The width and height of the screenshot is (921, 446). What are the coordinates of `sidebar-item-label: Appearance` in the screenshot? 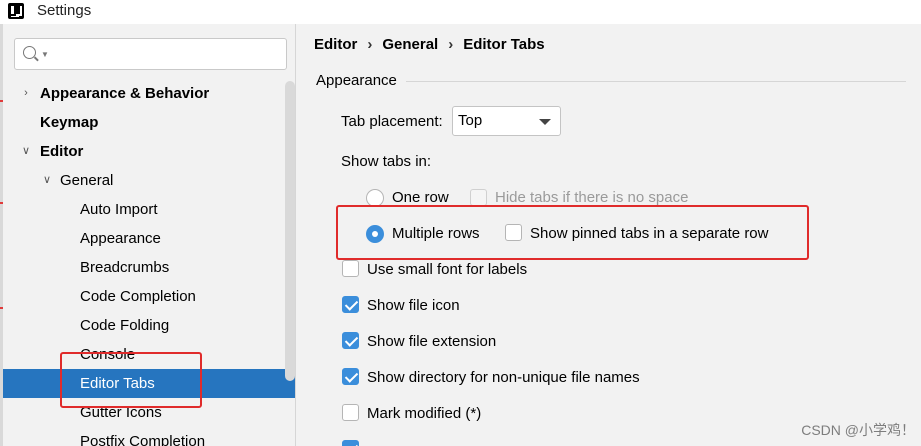 It's located at (120, 238).